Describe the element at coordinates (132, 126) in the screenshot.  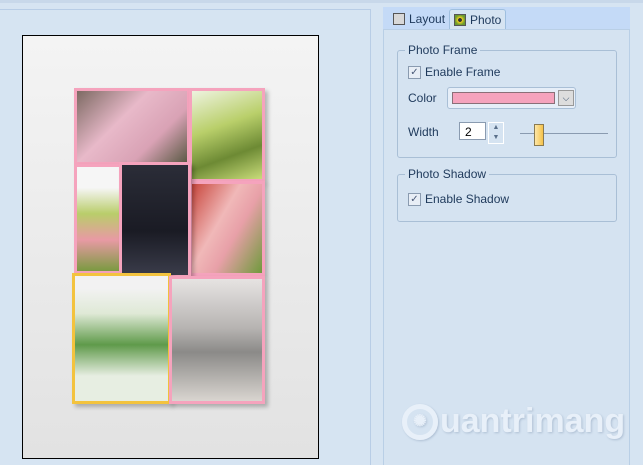
I see `photo-cherry-path` at that location.